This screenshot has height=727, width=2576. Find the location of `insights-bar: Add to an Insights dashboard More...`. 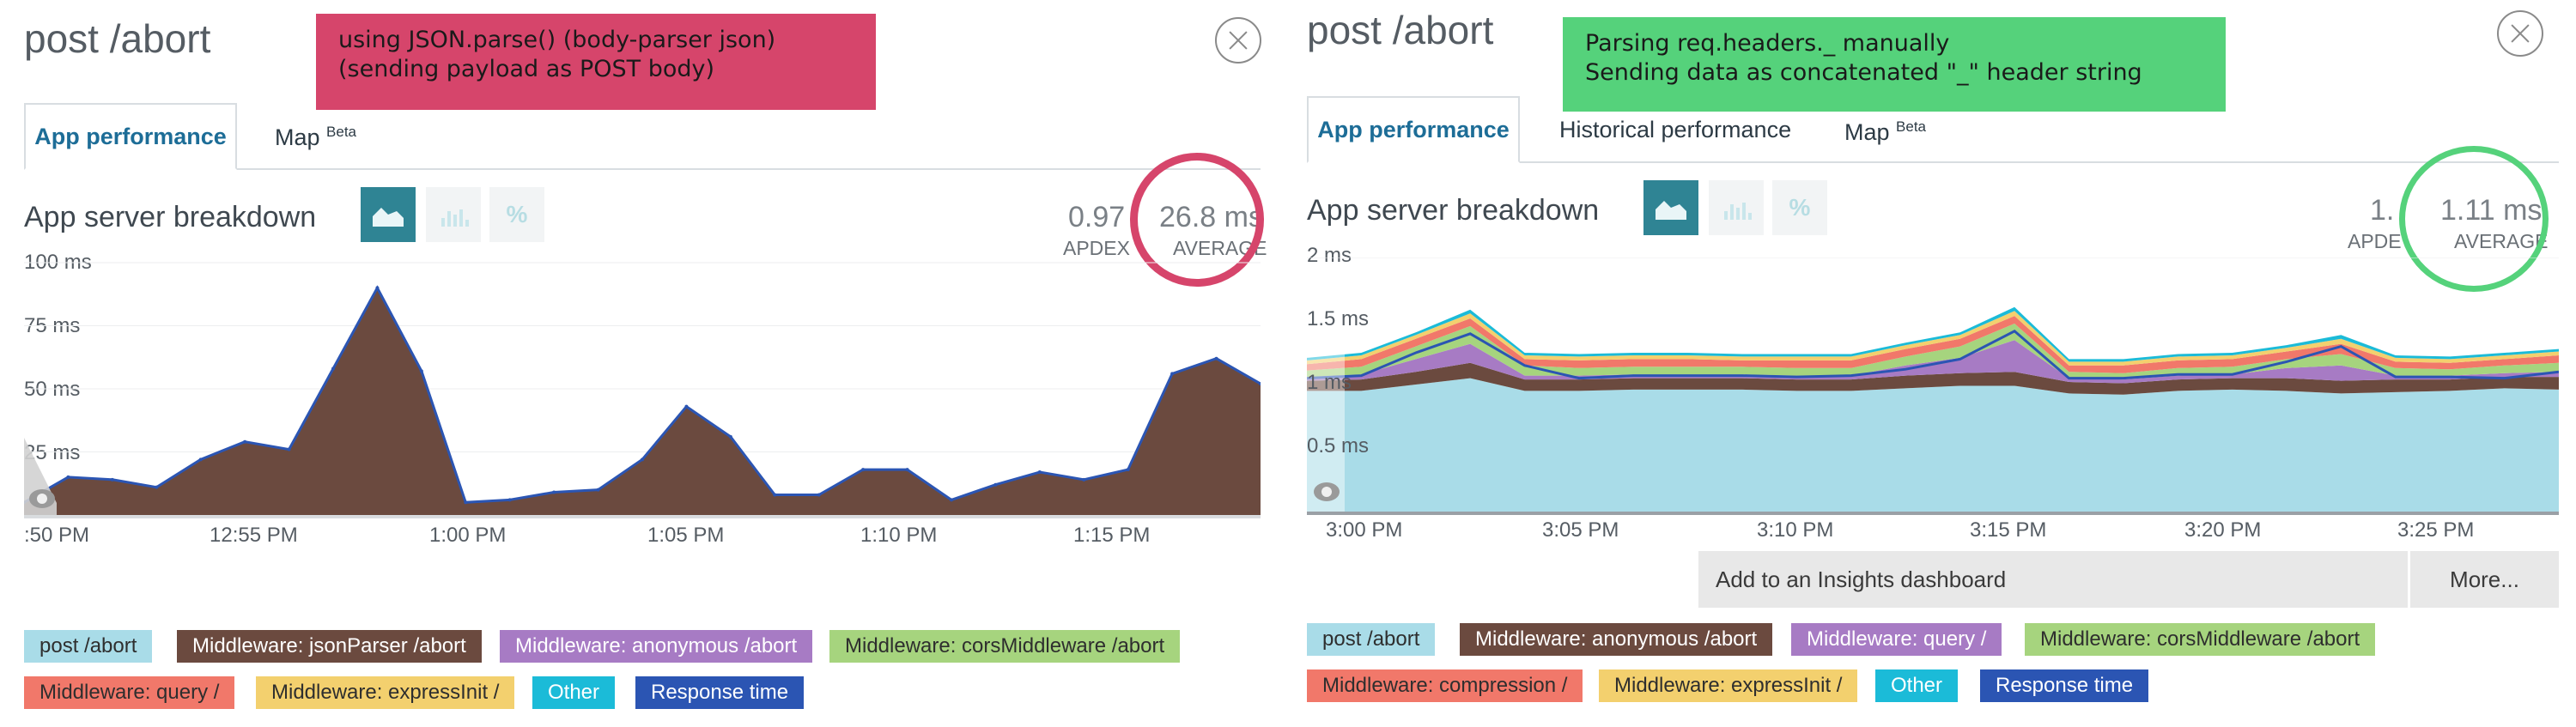

insights-bar: Add to an Insights dashboard More... is located at coordinates (2128, 580).